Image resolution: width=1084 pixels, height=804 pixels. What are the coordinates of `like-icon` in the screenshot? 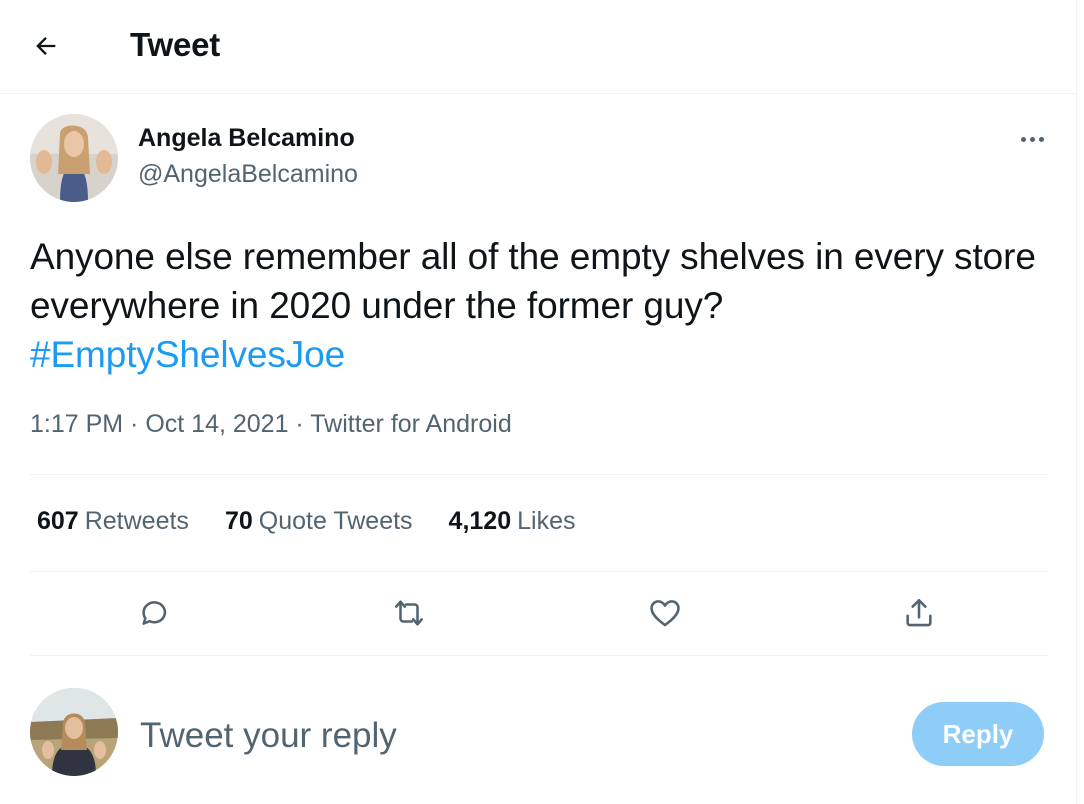 It's located at (665, 613).